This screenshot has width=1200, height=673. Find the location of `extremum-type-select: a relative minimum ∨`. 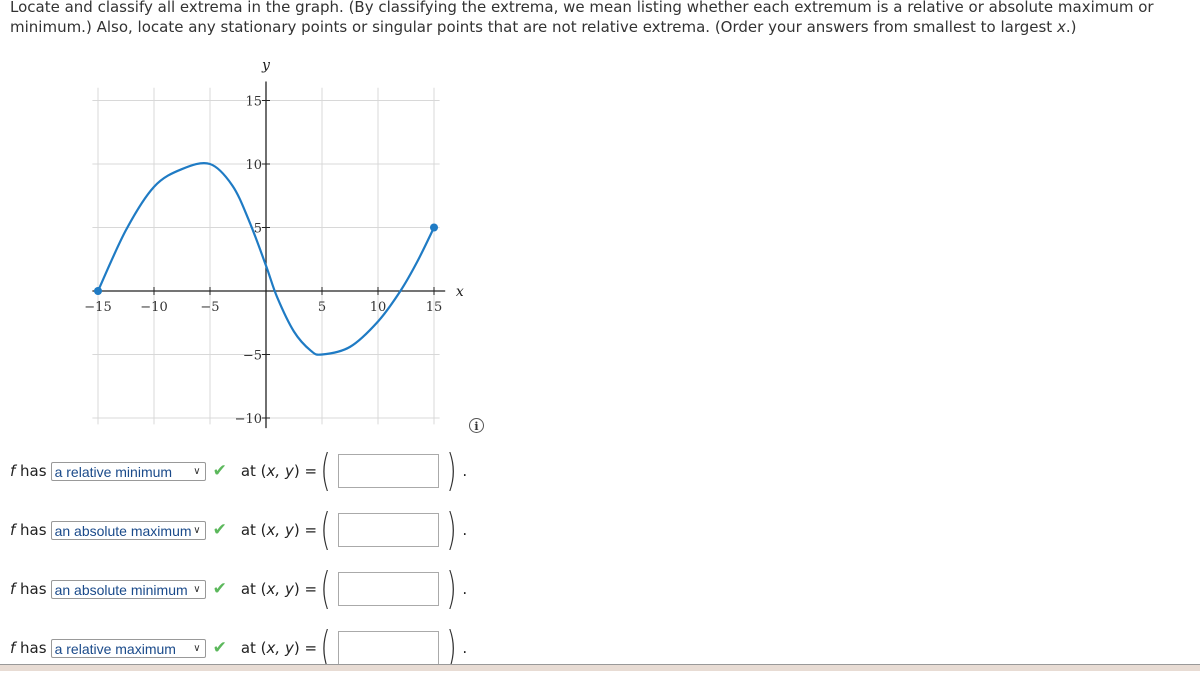

extremum-type-select: a relative minimum ∨ is located at coordinates (128, 471).